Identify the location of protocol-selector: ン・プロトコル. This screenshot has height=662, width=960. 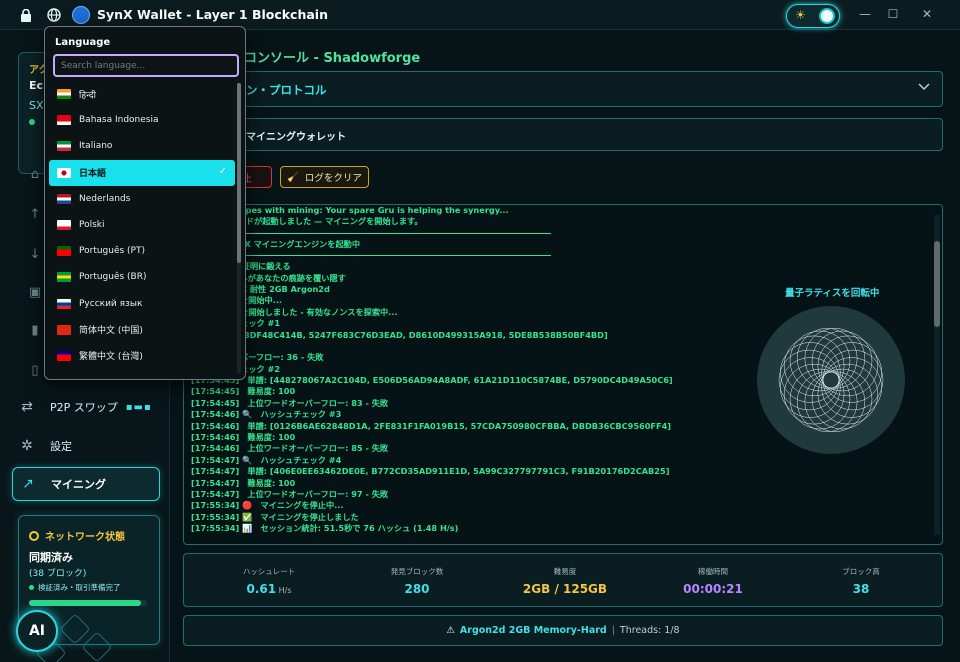
(563, 89).